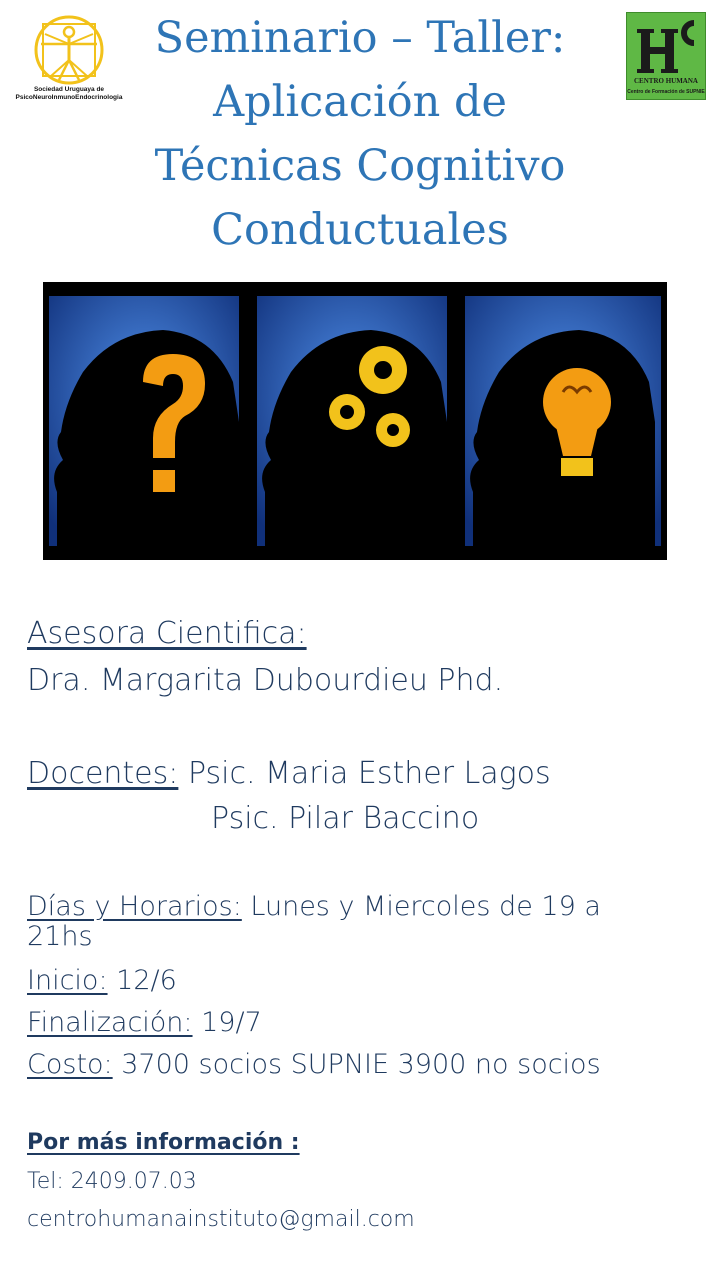 This screenshot has height=1280, width=720. What do you see at coordinates (352, 421) in the screenshot?
I see `gears-panel` at bounding box center [352, 421].